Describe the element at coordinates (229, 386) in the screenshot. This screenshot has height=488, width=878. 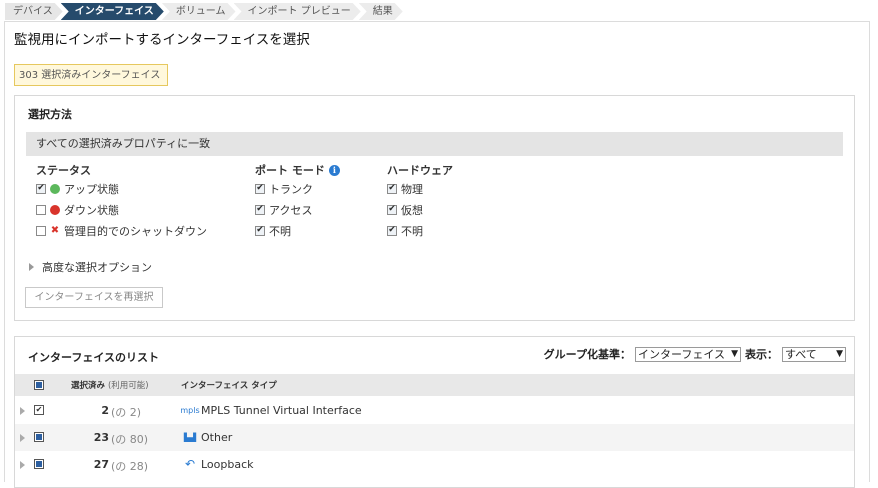
I see `type-column-header: インターフェイス タイプ` at that location.